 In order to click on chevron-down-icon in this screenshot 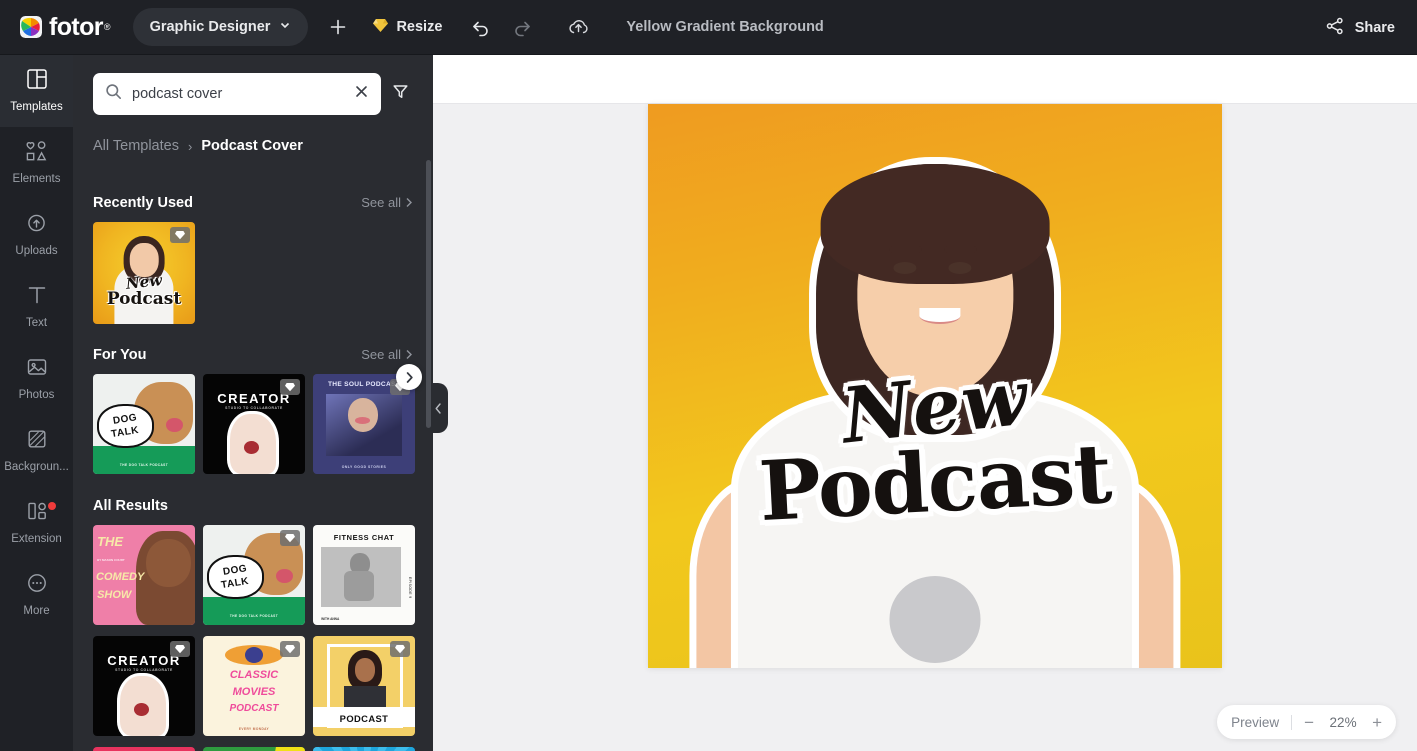, I will do `click(285, 27)`.